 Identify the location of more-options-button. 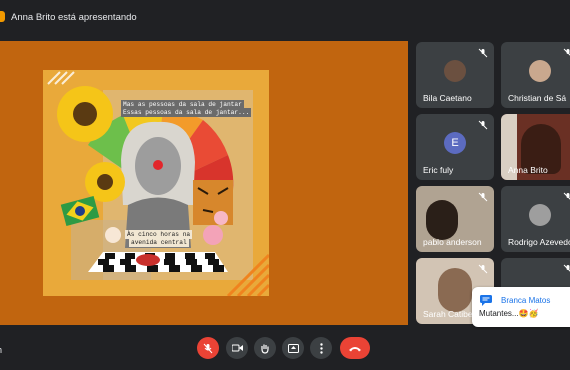
(321, 348).